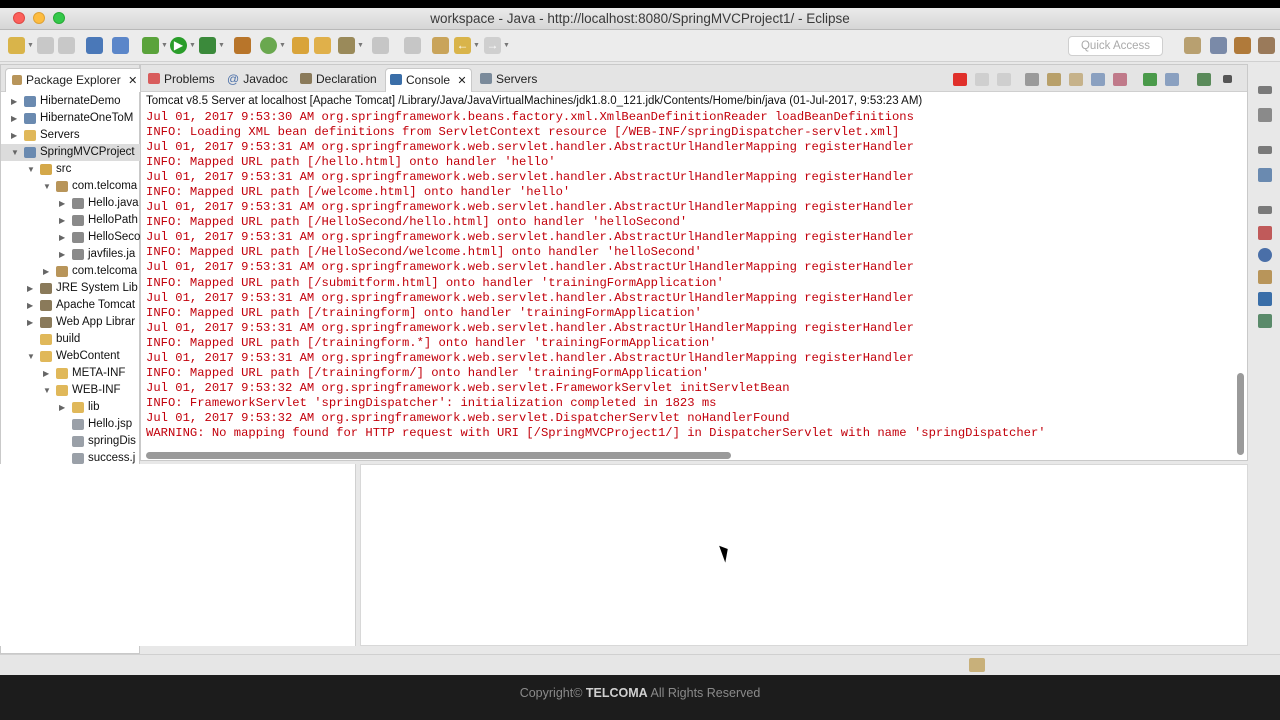  What do you see at coordinates (508, 80) in the screenshot?
I see `tab-servers: Servers` at bounding box center [508, 80].